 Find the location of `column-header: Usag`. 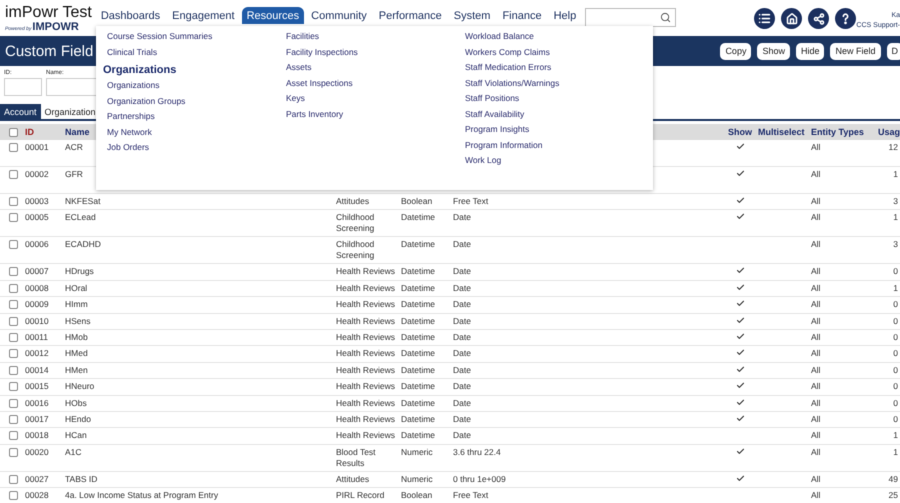

column-header: Usag is located at coordinates (887, 132).